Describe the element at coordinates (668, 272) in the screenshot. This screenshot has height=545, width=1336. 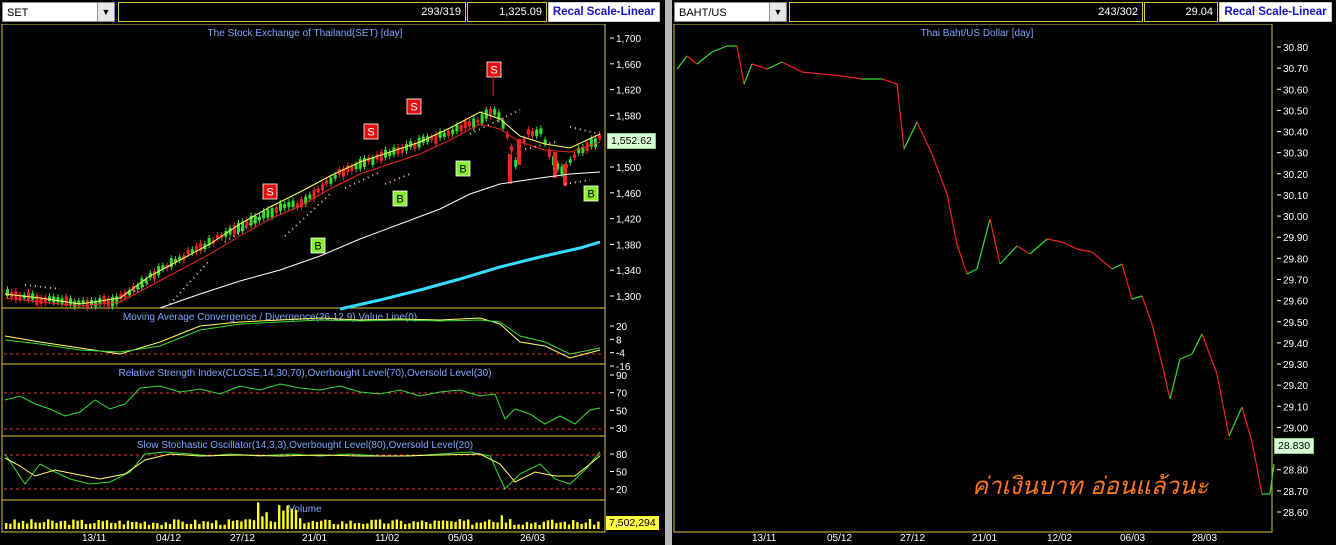
I see `panel-splitter` at that location.